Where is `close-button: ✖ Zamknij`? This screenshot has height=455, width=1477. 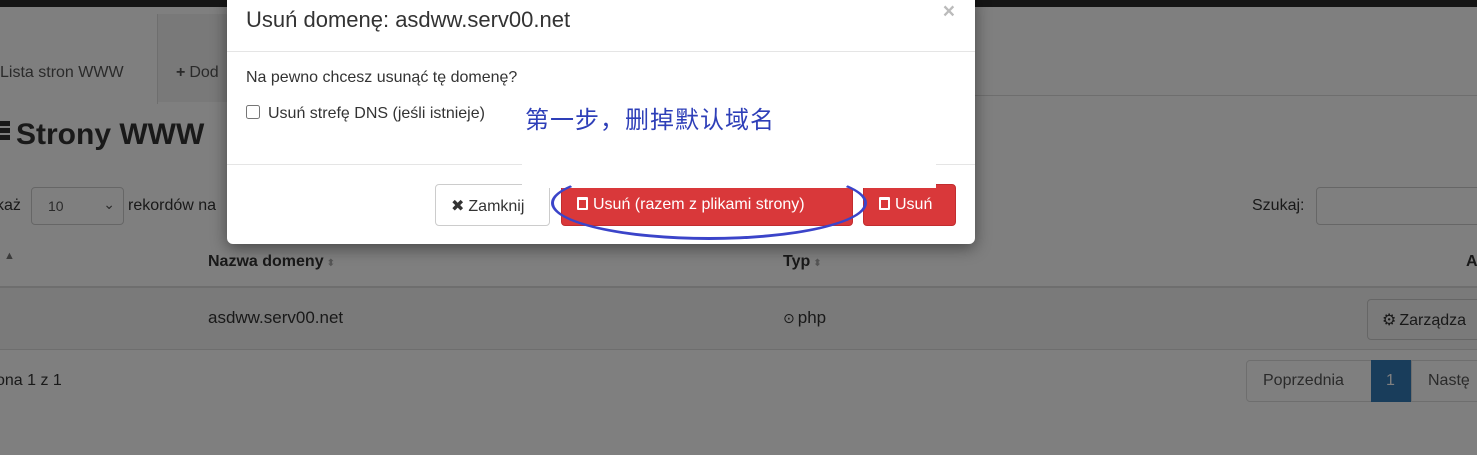
close-button: ✖ Zamknij is located at coordinates (492, 205).